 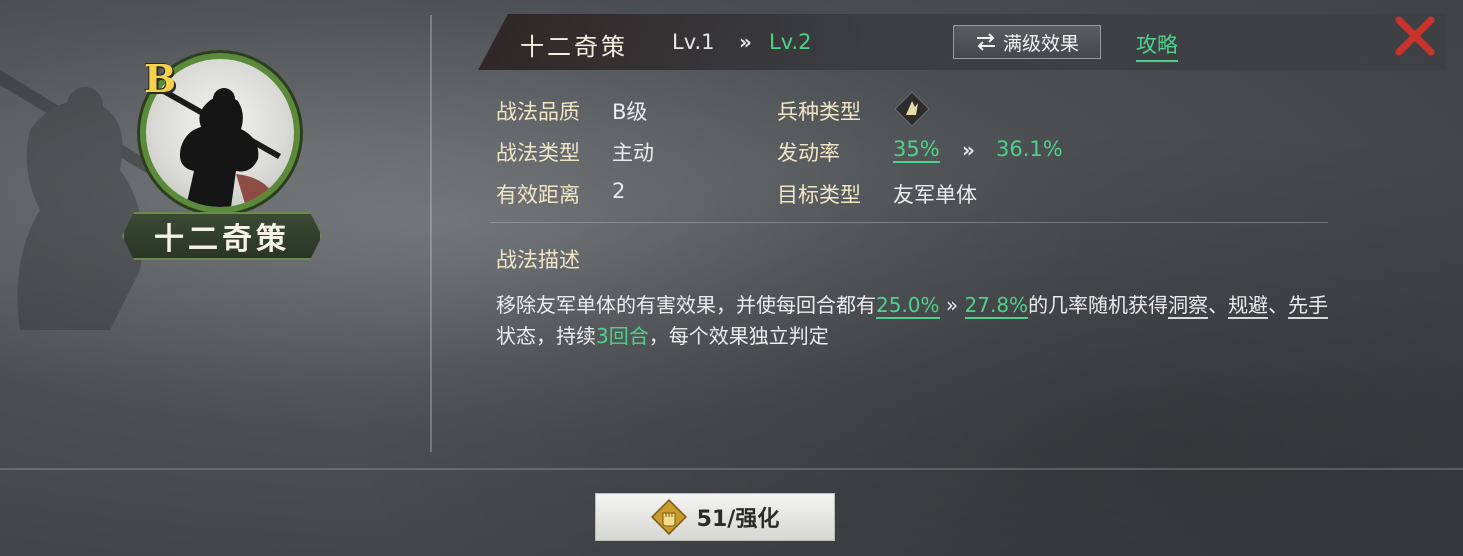 I want to click on target-type-label: 目标类型, so click(x=819, y=195).